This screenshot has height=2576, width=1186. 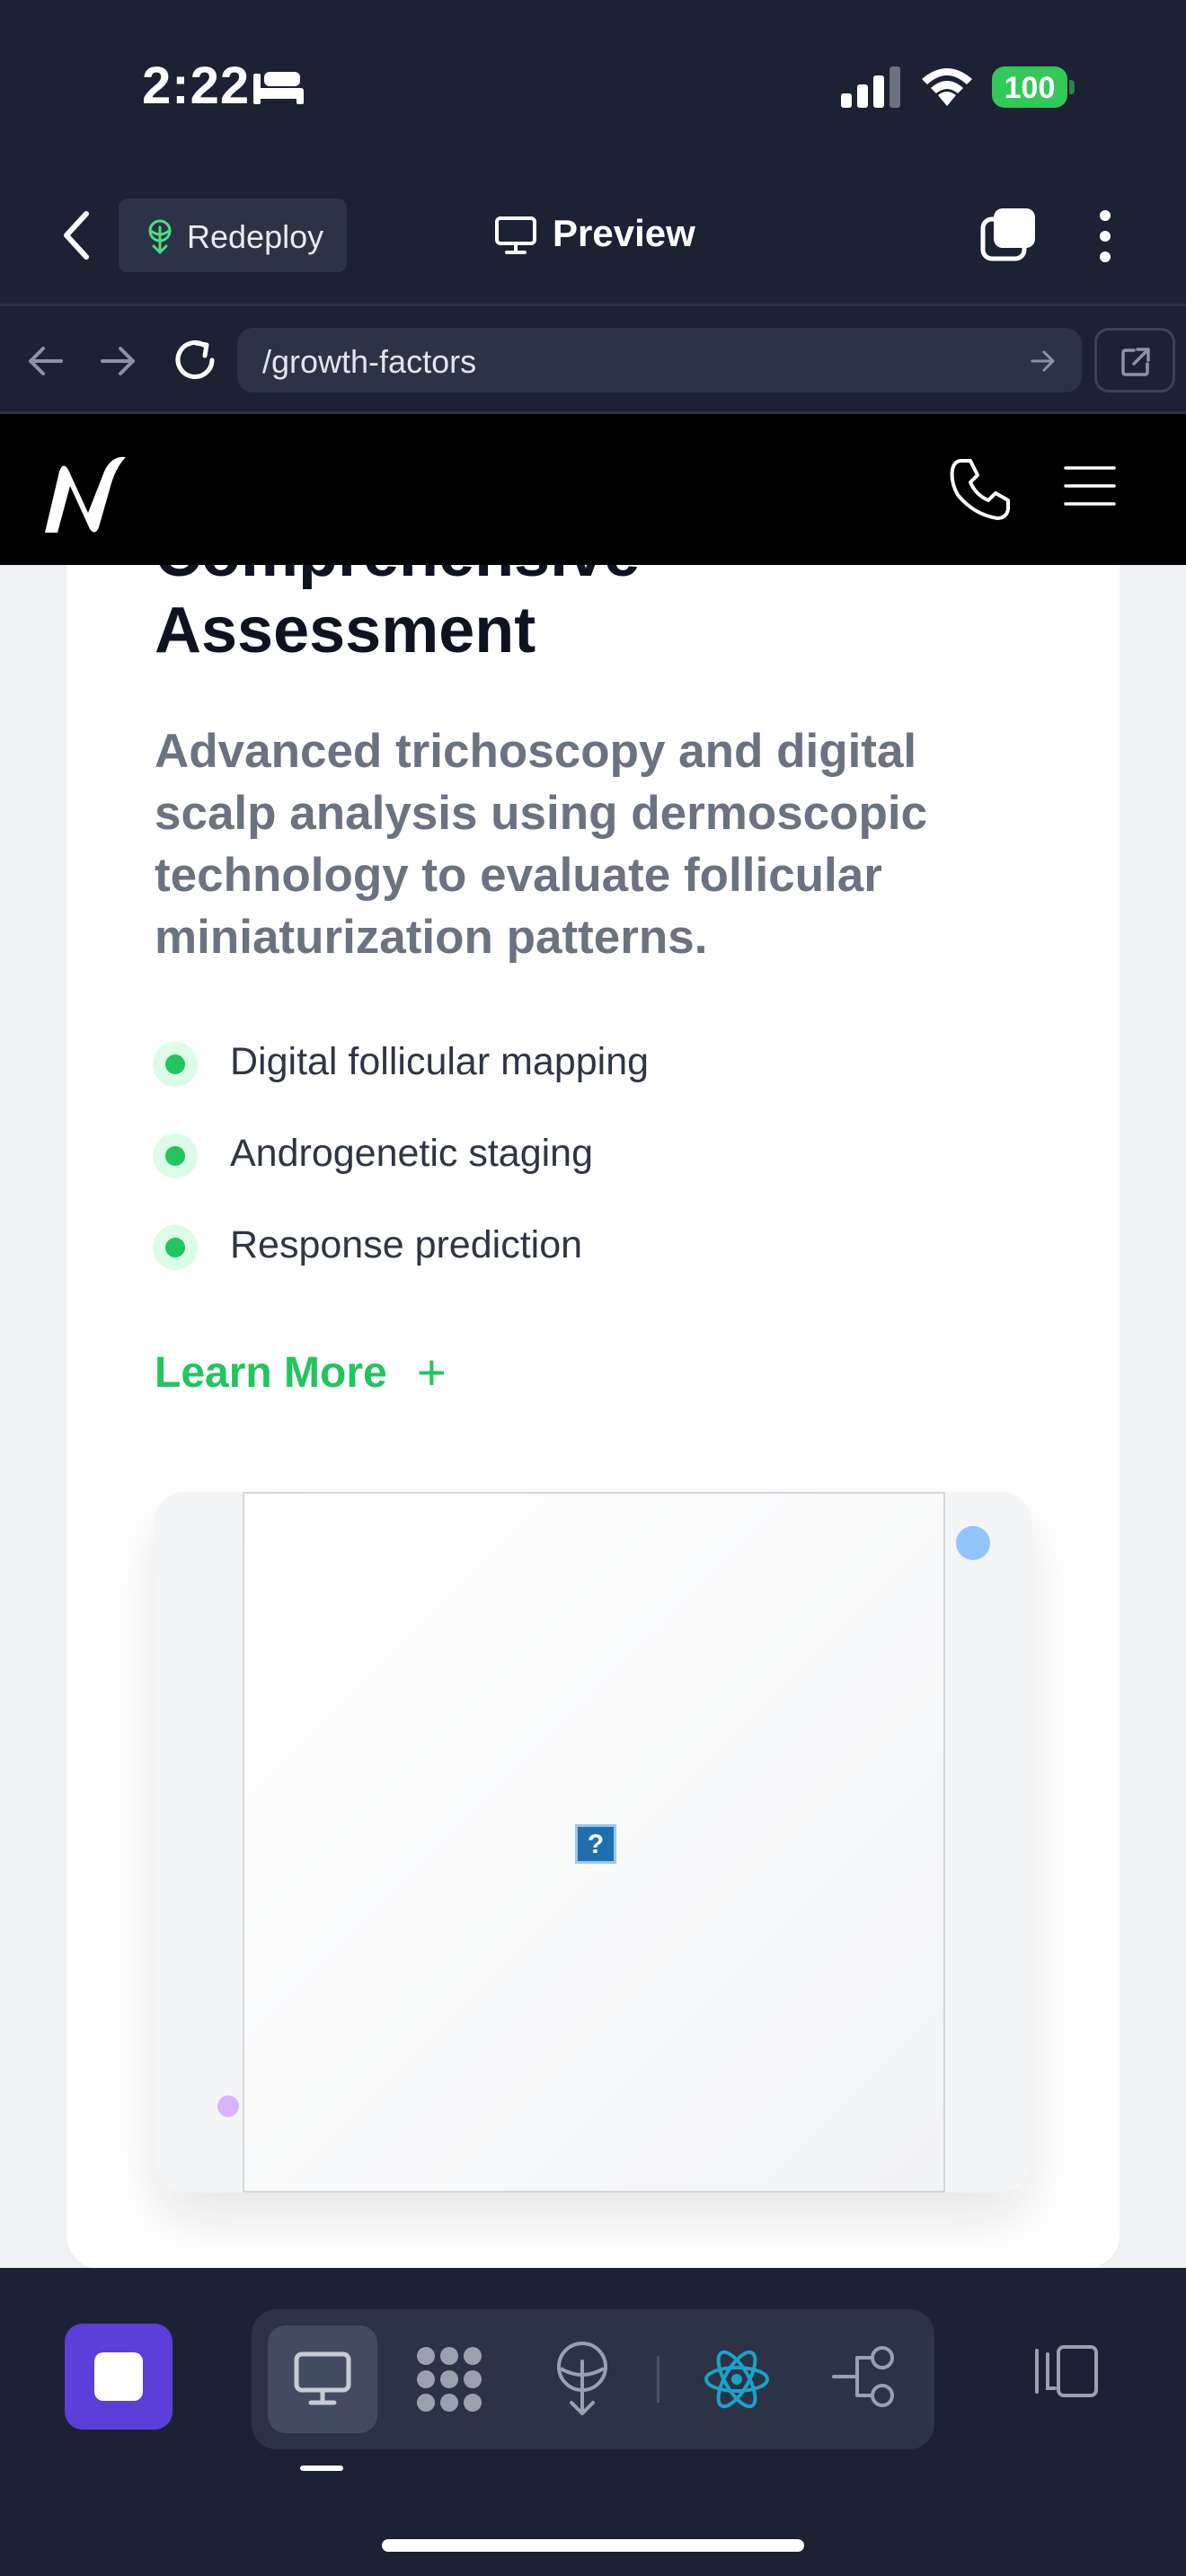 I want to click on site-header, so click(x=593, y=489).